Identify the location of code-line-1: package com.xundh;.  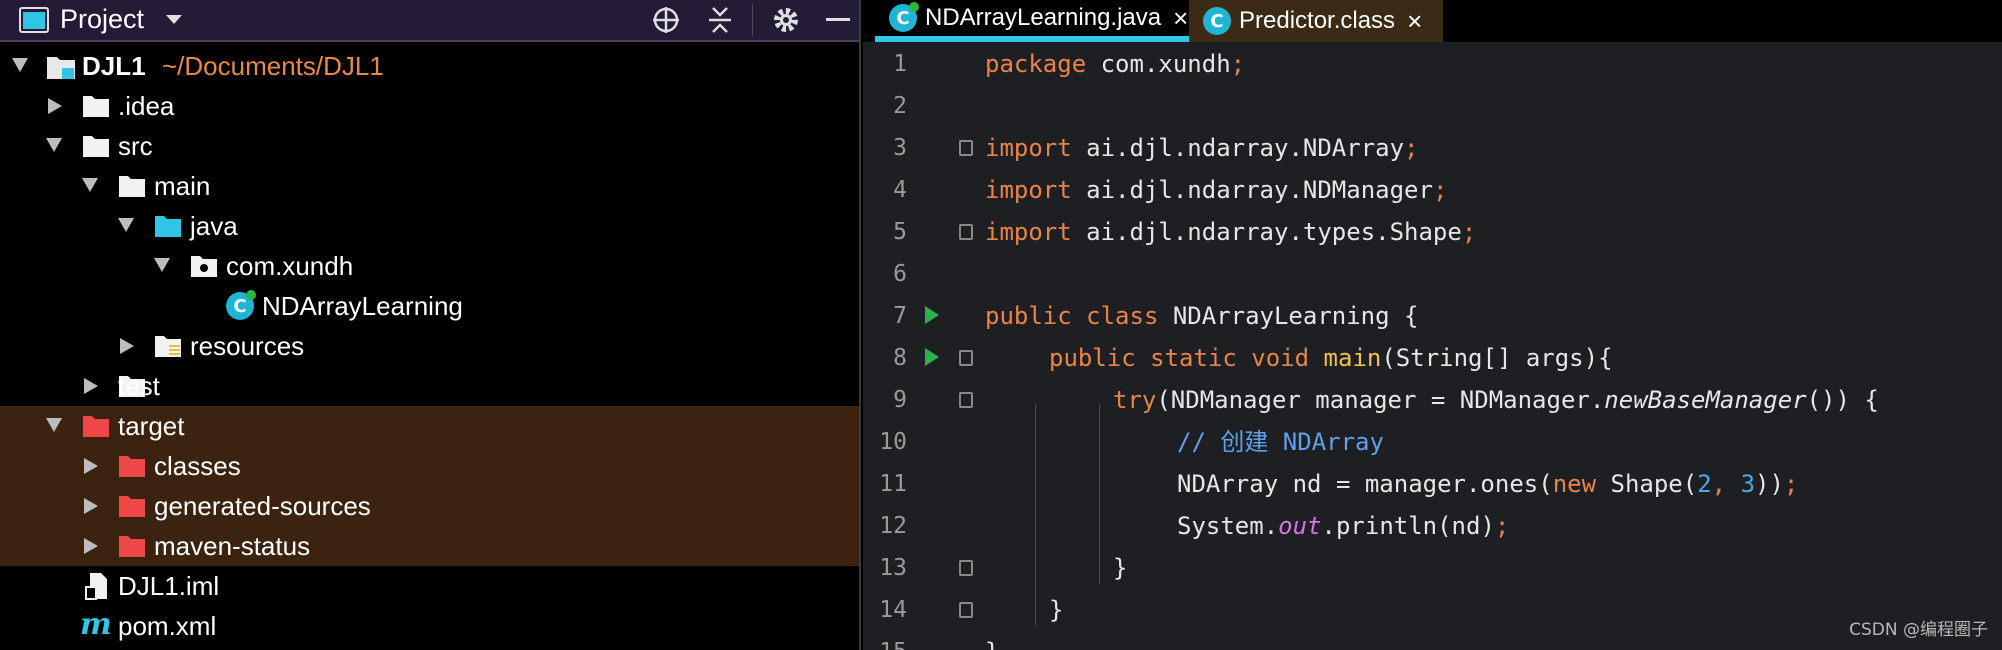
(1115, 64).